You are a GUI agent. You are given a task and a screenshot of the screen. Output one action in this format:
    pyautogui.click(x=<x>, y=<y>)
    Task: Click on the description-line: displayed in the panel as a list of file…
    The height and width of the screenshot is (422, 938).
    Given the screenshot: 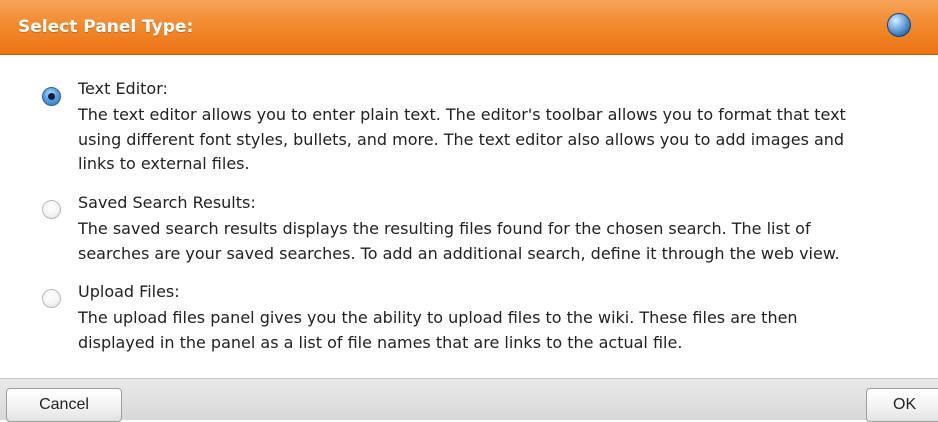 What is the action you would take?
    pyautogui.click(x=380, y=342)
    